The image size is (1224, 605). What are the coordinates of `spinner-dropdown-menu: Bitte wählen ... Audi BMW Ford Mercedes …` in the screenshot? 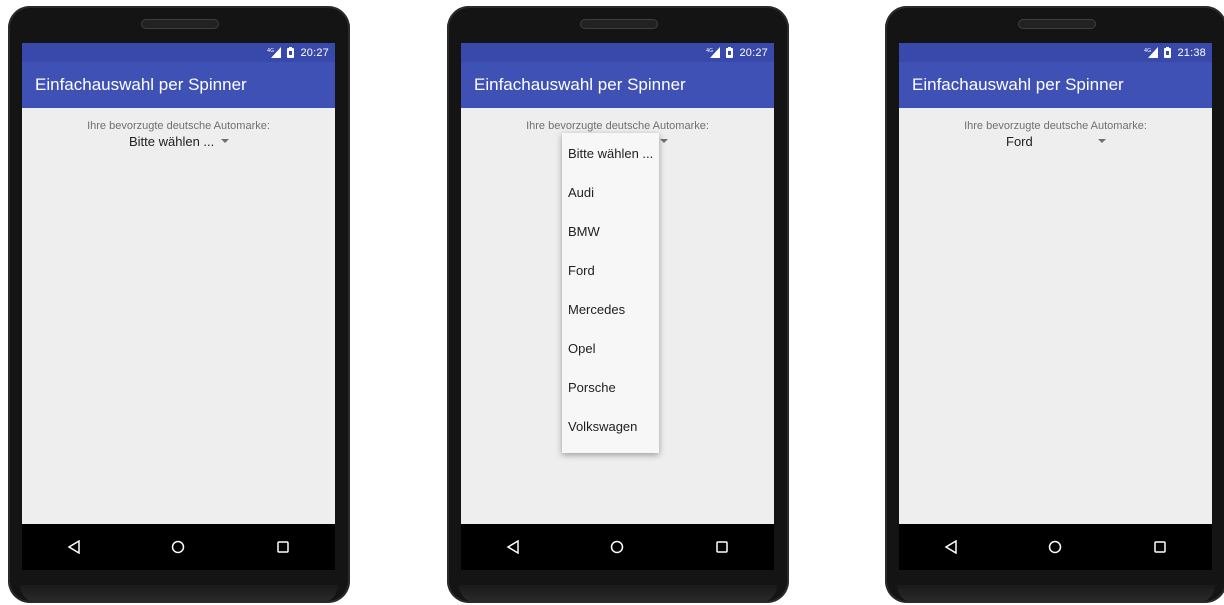 It's located at (610, 293).